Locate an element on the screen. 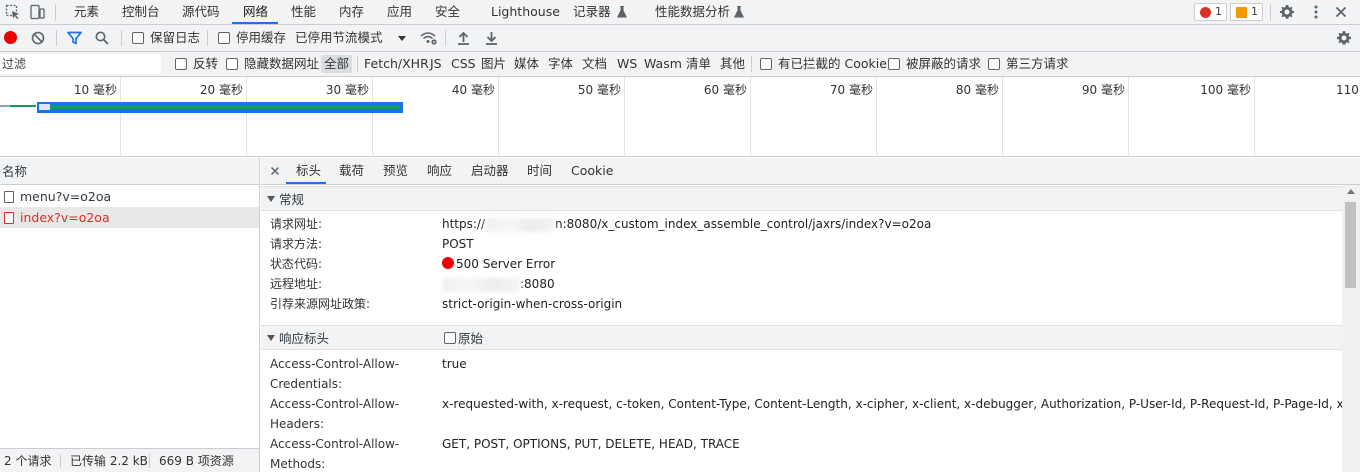 Image resolution: width=1360 pixels, height=472 pixels. blocked-cookies-checkbox is located at coordinates (766, 64).